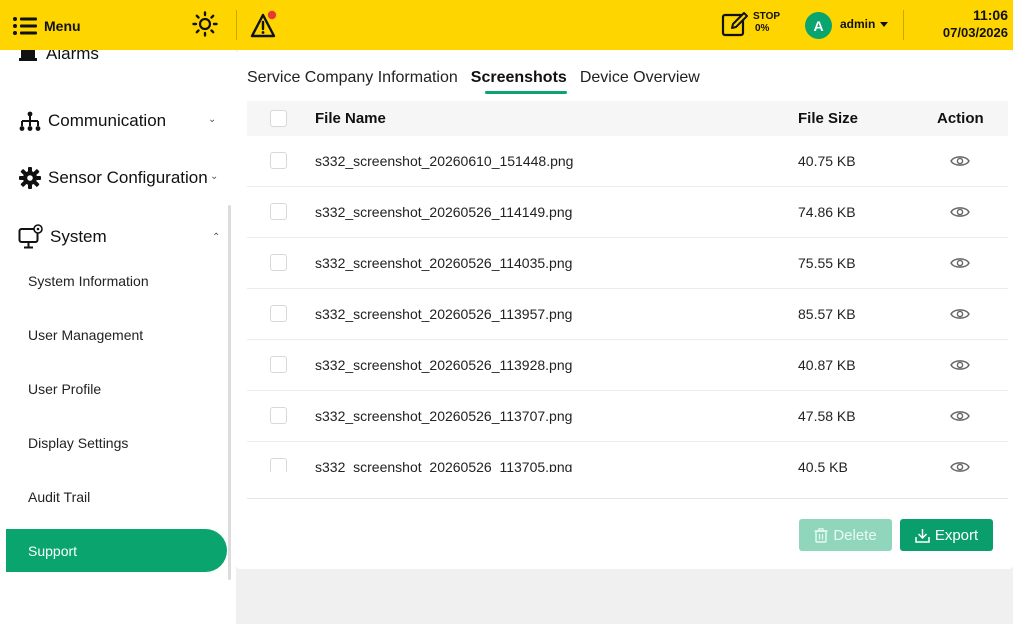  I want to click on sidebar-item-system: System ⌃, so click(120, 237).